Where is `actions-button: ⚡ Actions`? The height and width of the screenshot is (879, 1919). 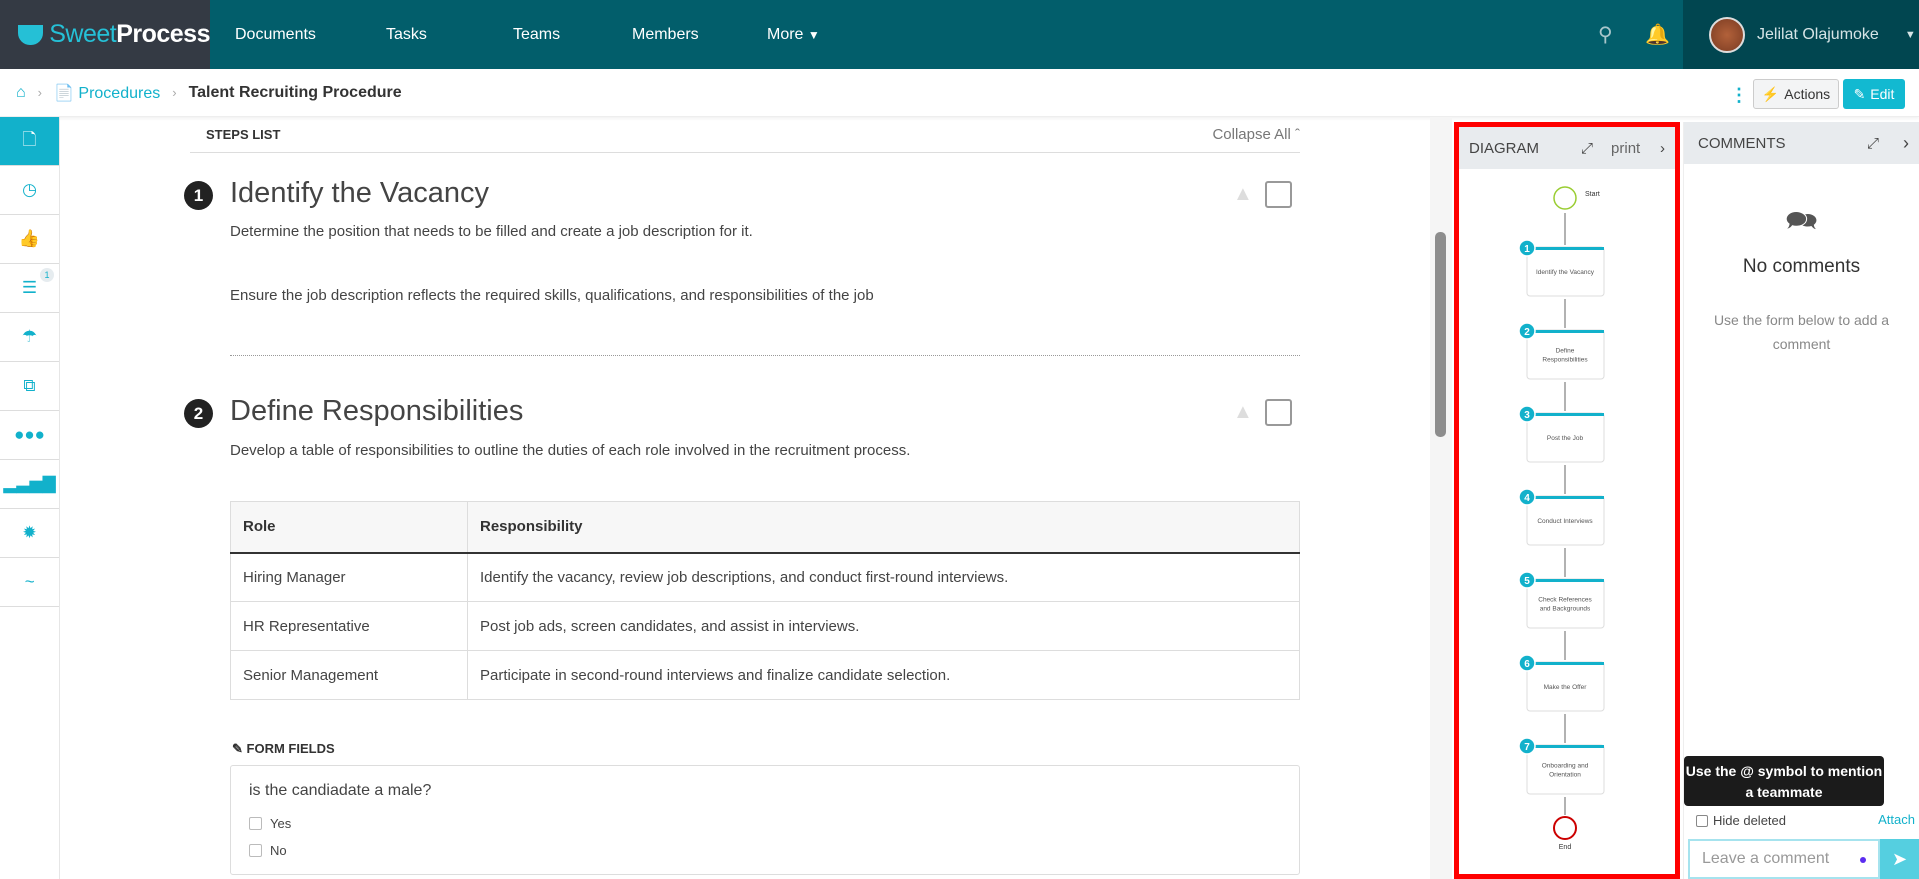
actions-button: ⚡ Actions is located at coordinates (1796, 94).